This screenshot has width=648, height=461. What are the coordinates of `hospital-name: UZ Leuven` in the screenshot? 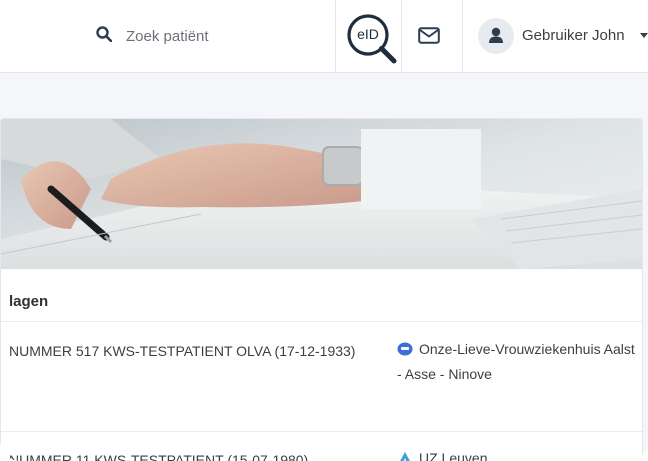 It's located at (517, 453).